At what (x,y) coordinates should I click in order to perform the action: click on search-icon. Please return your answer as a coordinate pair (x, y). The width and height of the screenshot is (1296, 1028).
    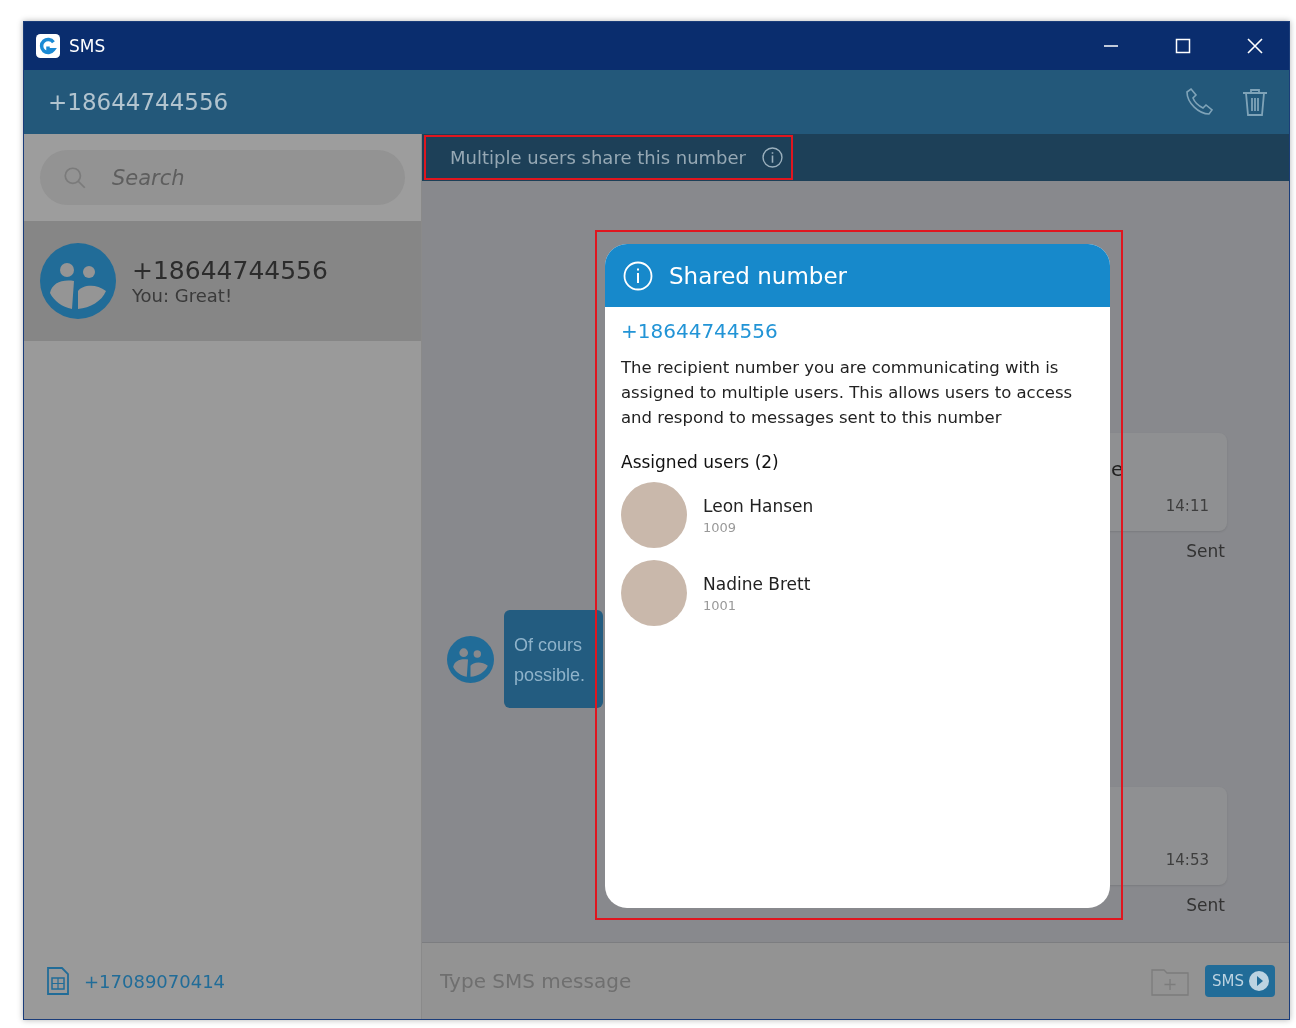
    Looking at the image, I should click on (75, 177).